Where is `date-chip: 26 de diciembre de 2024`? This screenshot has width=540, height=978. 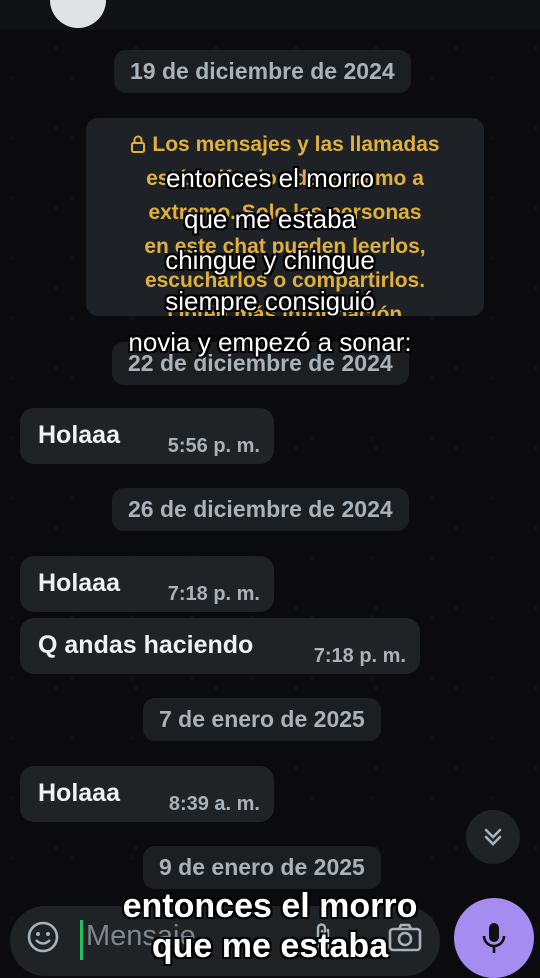 date-chip: 26 de diciembre de 2024 is located at coordinates (260, 509).